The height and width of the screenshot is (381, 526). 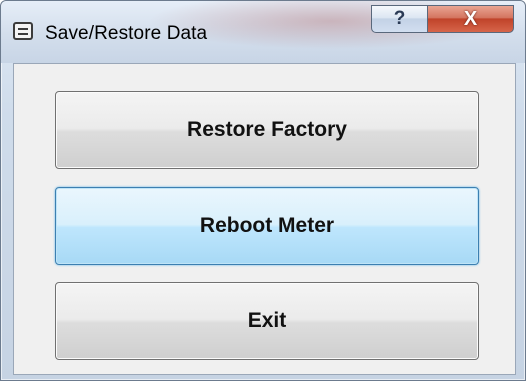 I want to click on reboot-meter-label: Reboot Meter, so click(x=267, y=225).